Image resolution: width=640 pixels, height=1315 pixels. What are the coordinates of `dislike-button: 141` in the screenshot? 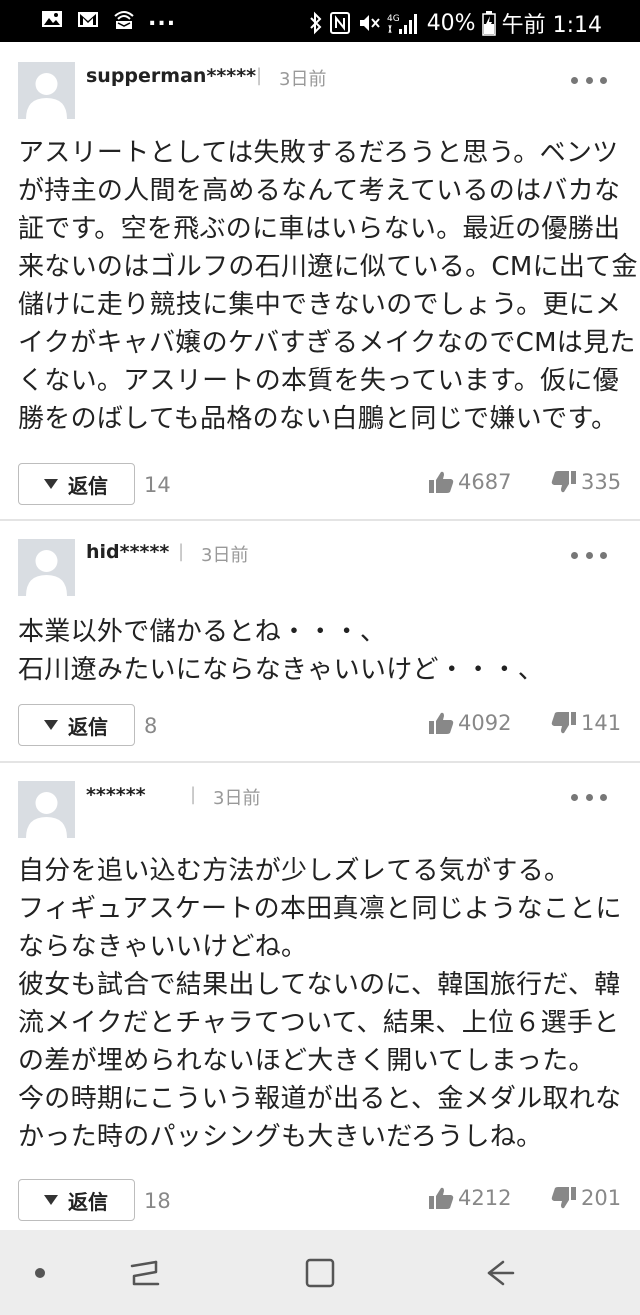 It's located at (586, 723).